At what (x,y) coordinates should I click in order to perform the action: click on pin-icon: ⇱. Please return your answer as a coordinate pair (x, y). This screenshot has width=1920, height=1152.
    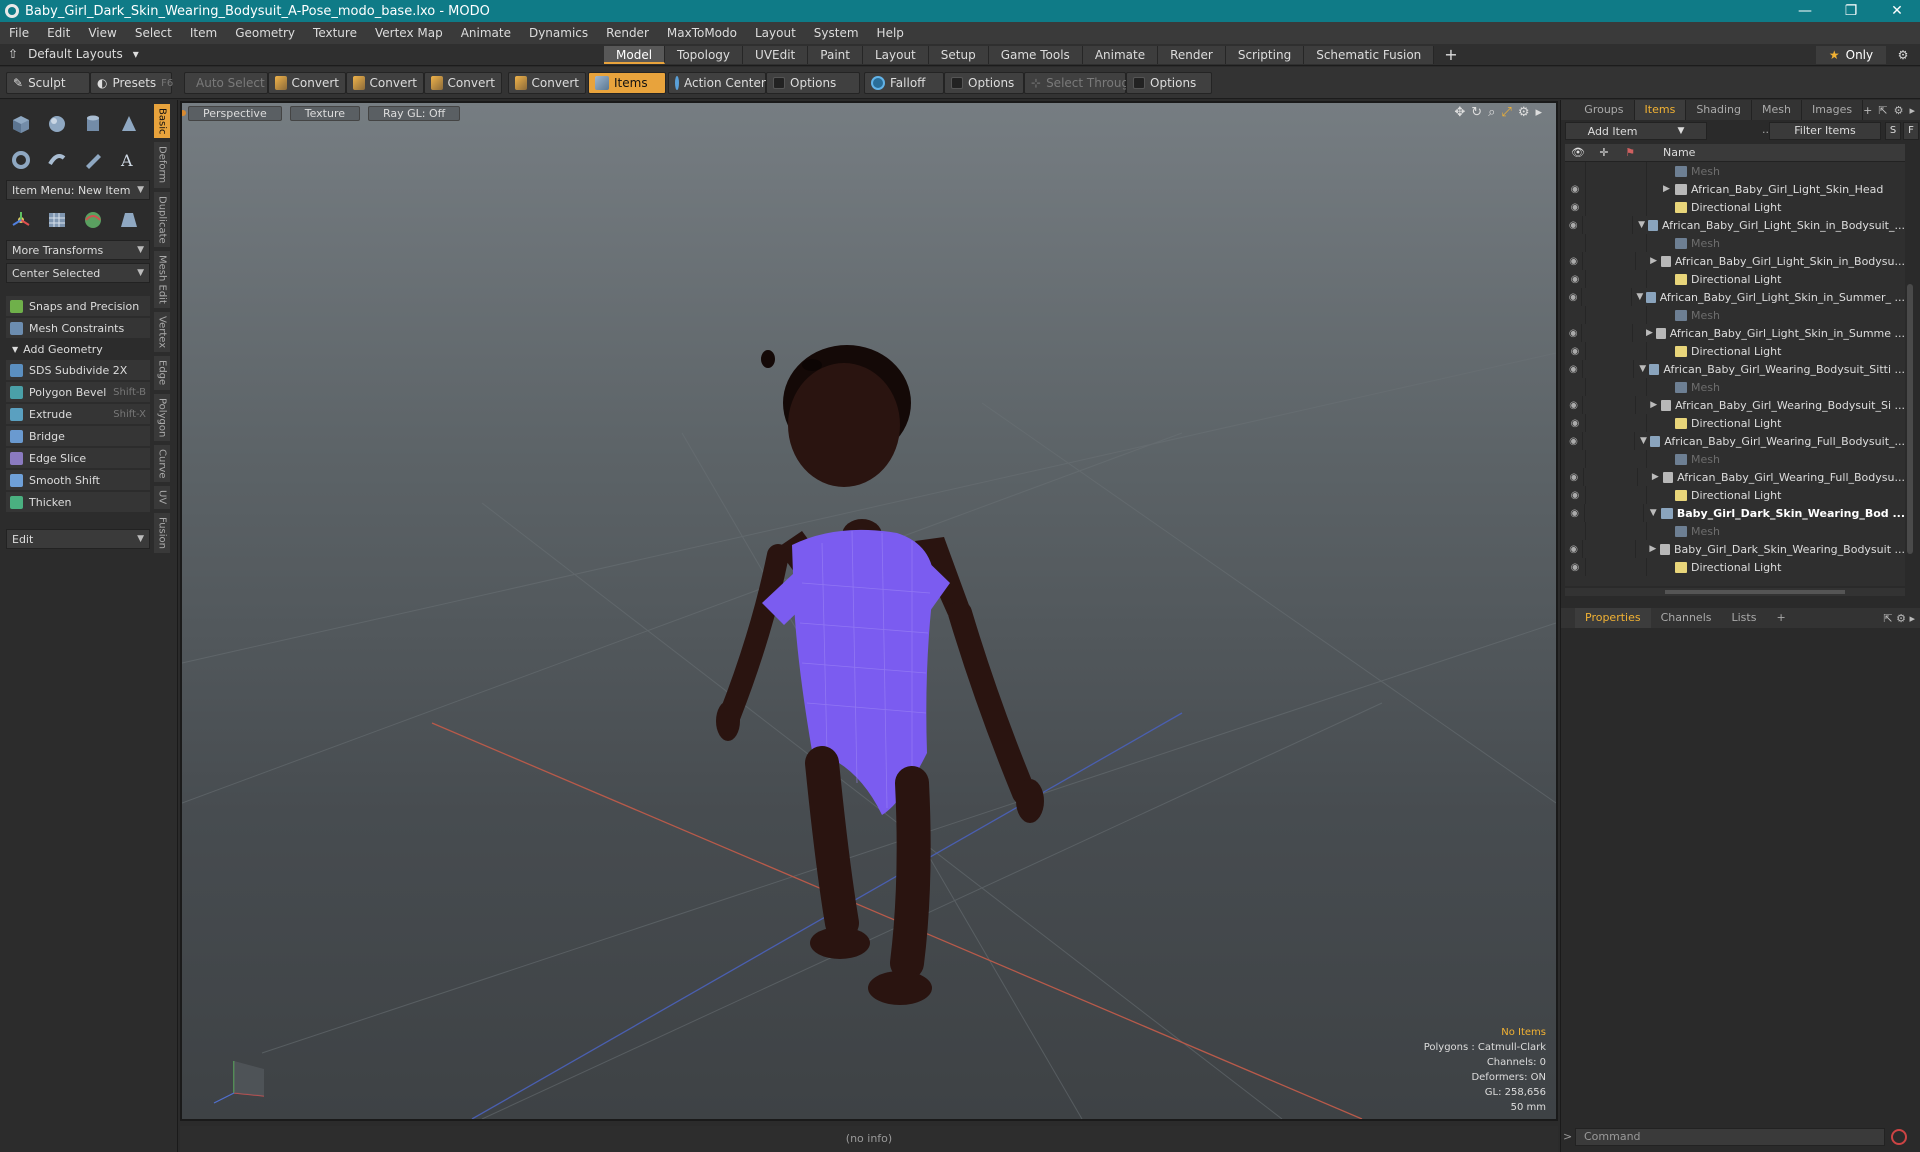
    Looking at the image, I should click on (1882, 110).